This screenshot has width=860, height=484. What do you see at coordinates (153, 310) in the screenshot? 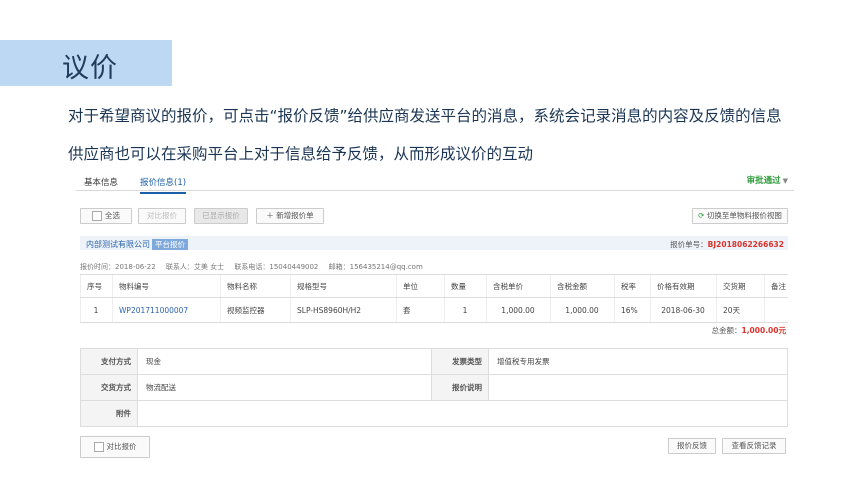
I see `item-code-link: WP201711000007` at bounding box center [153, 310].